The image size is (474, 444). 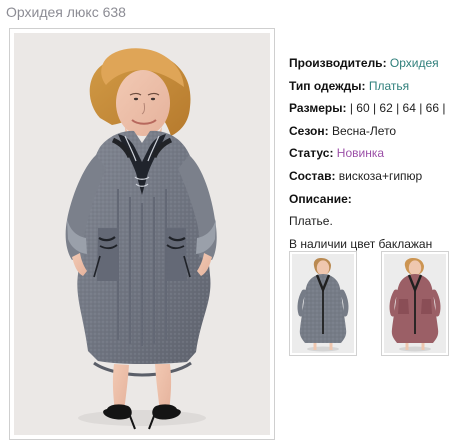 What do you see at coordinates (397, 108) in the screenshot?
I see `sizes-value: | 60 | 62 | 64 | 66 |` at bounding box center [397, 108].